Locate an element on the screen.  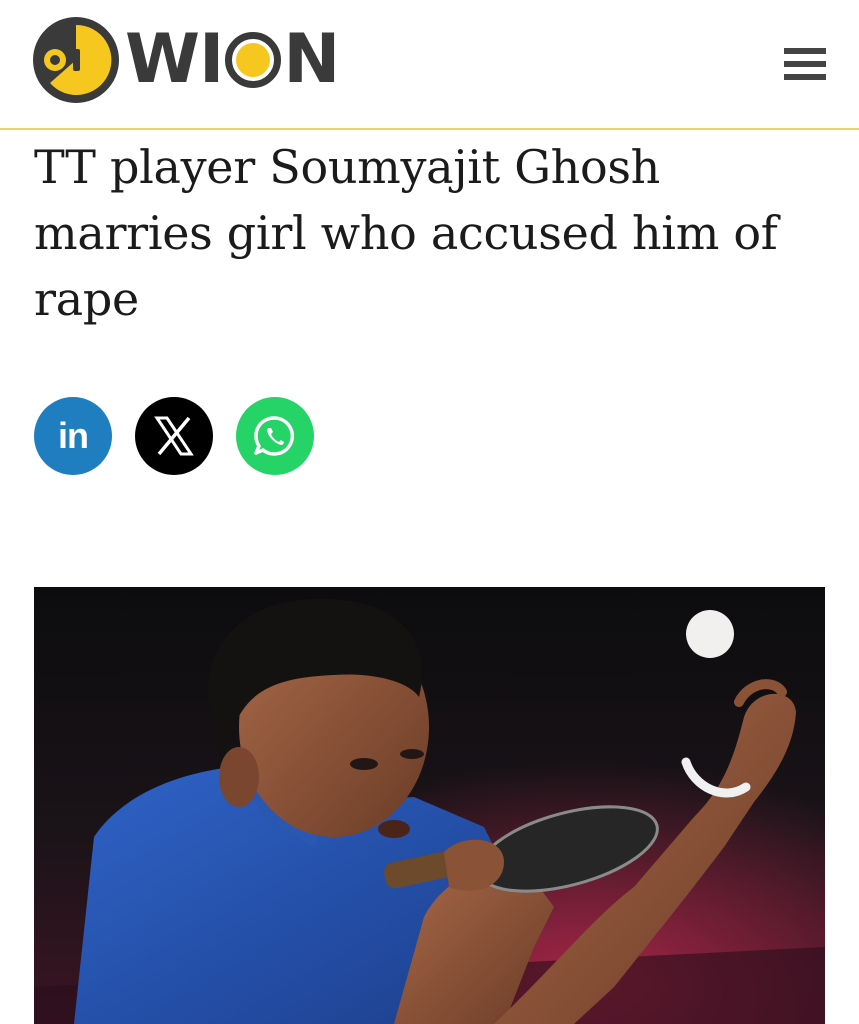
wion-logo-mark-icon is located at coordinates (76, 60).